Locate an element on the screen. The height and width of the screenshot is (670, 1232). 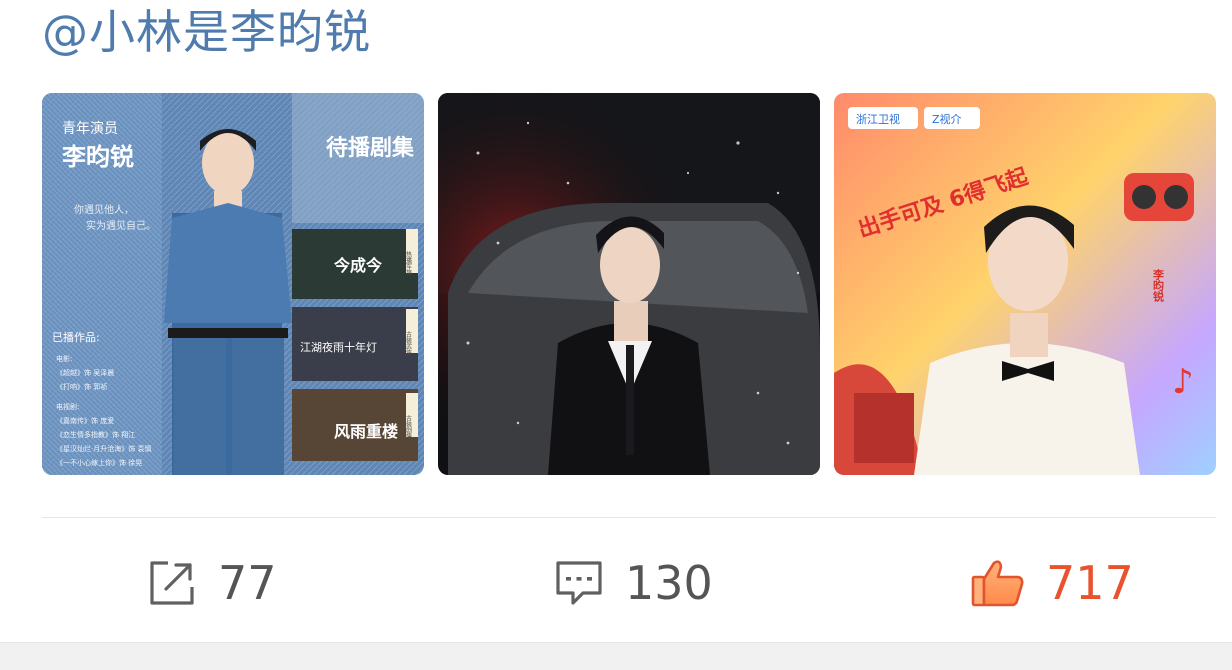
channel-badge-1: 浙江卫视 is located at coordinates (878, 119).